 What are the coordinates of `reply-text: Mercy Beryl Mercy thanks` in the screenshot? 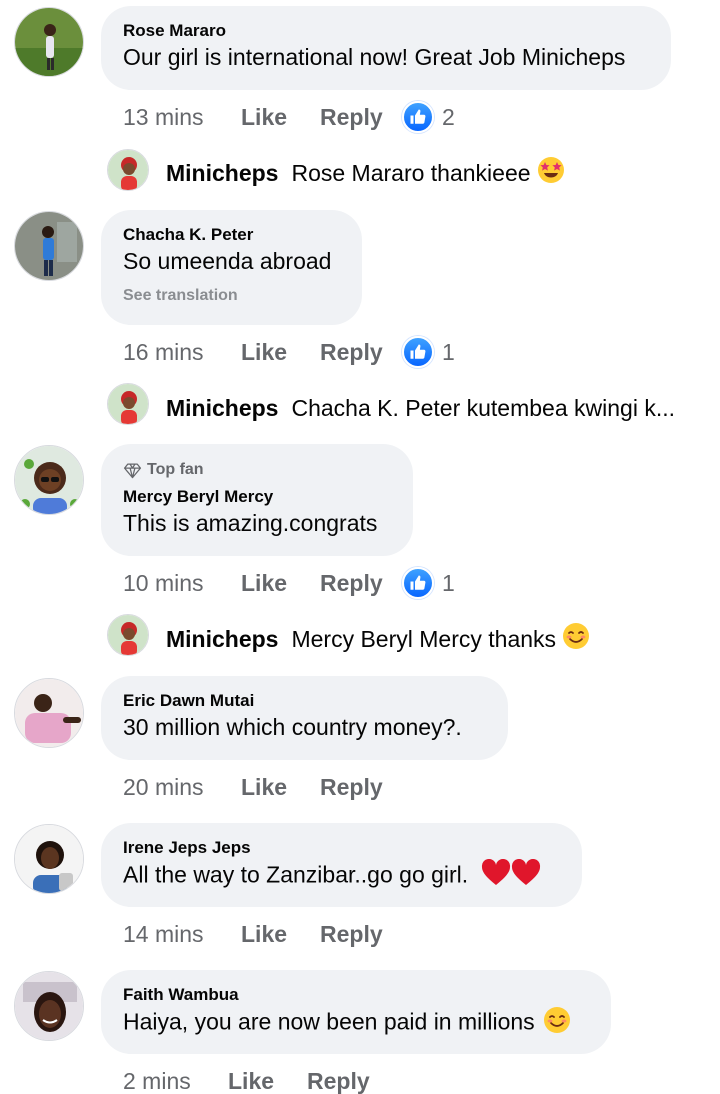 It's located at (424, 638).